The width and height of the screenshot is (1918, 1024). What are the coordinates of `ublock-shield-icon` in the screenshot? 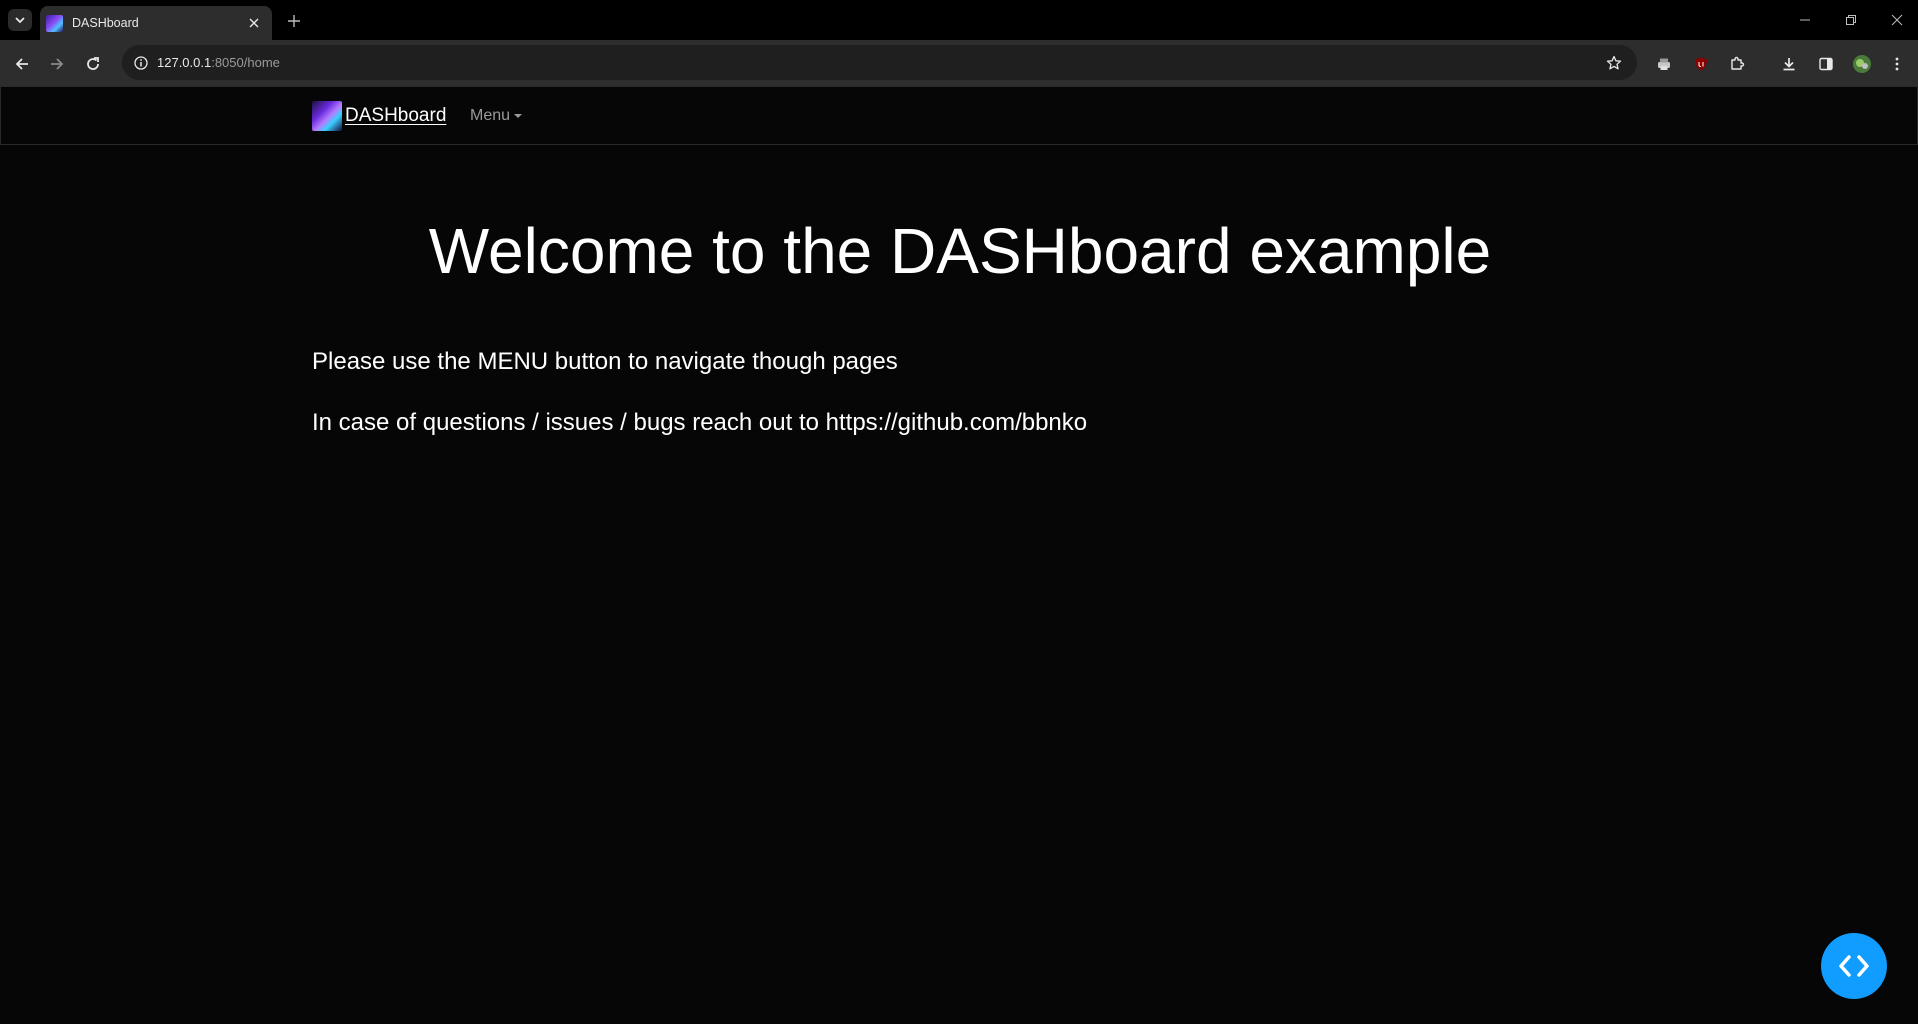 It's located at (1701, 64).